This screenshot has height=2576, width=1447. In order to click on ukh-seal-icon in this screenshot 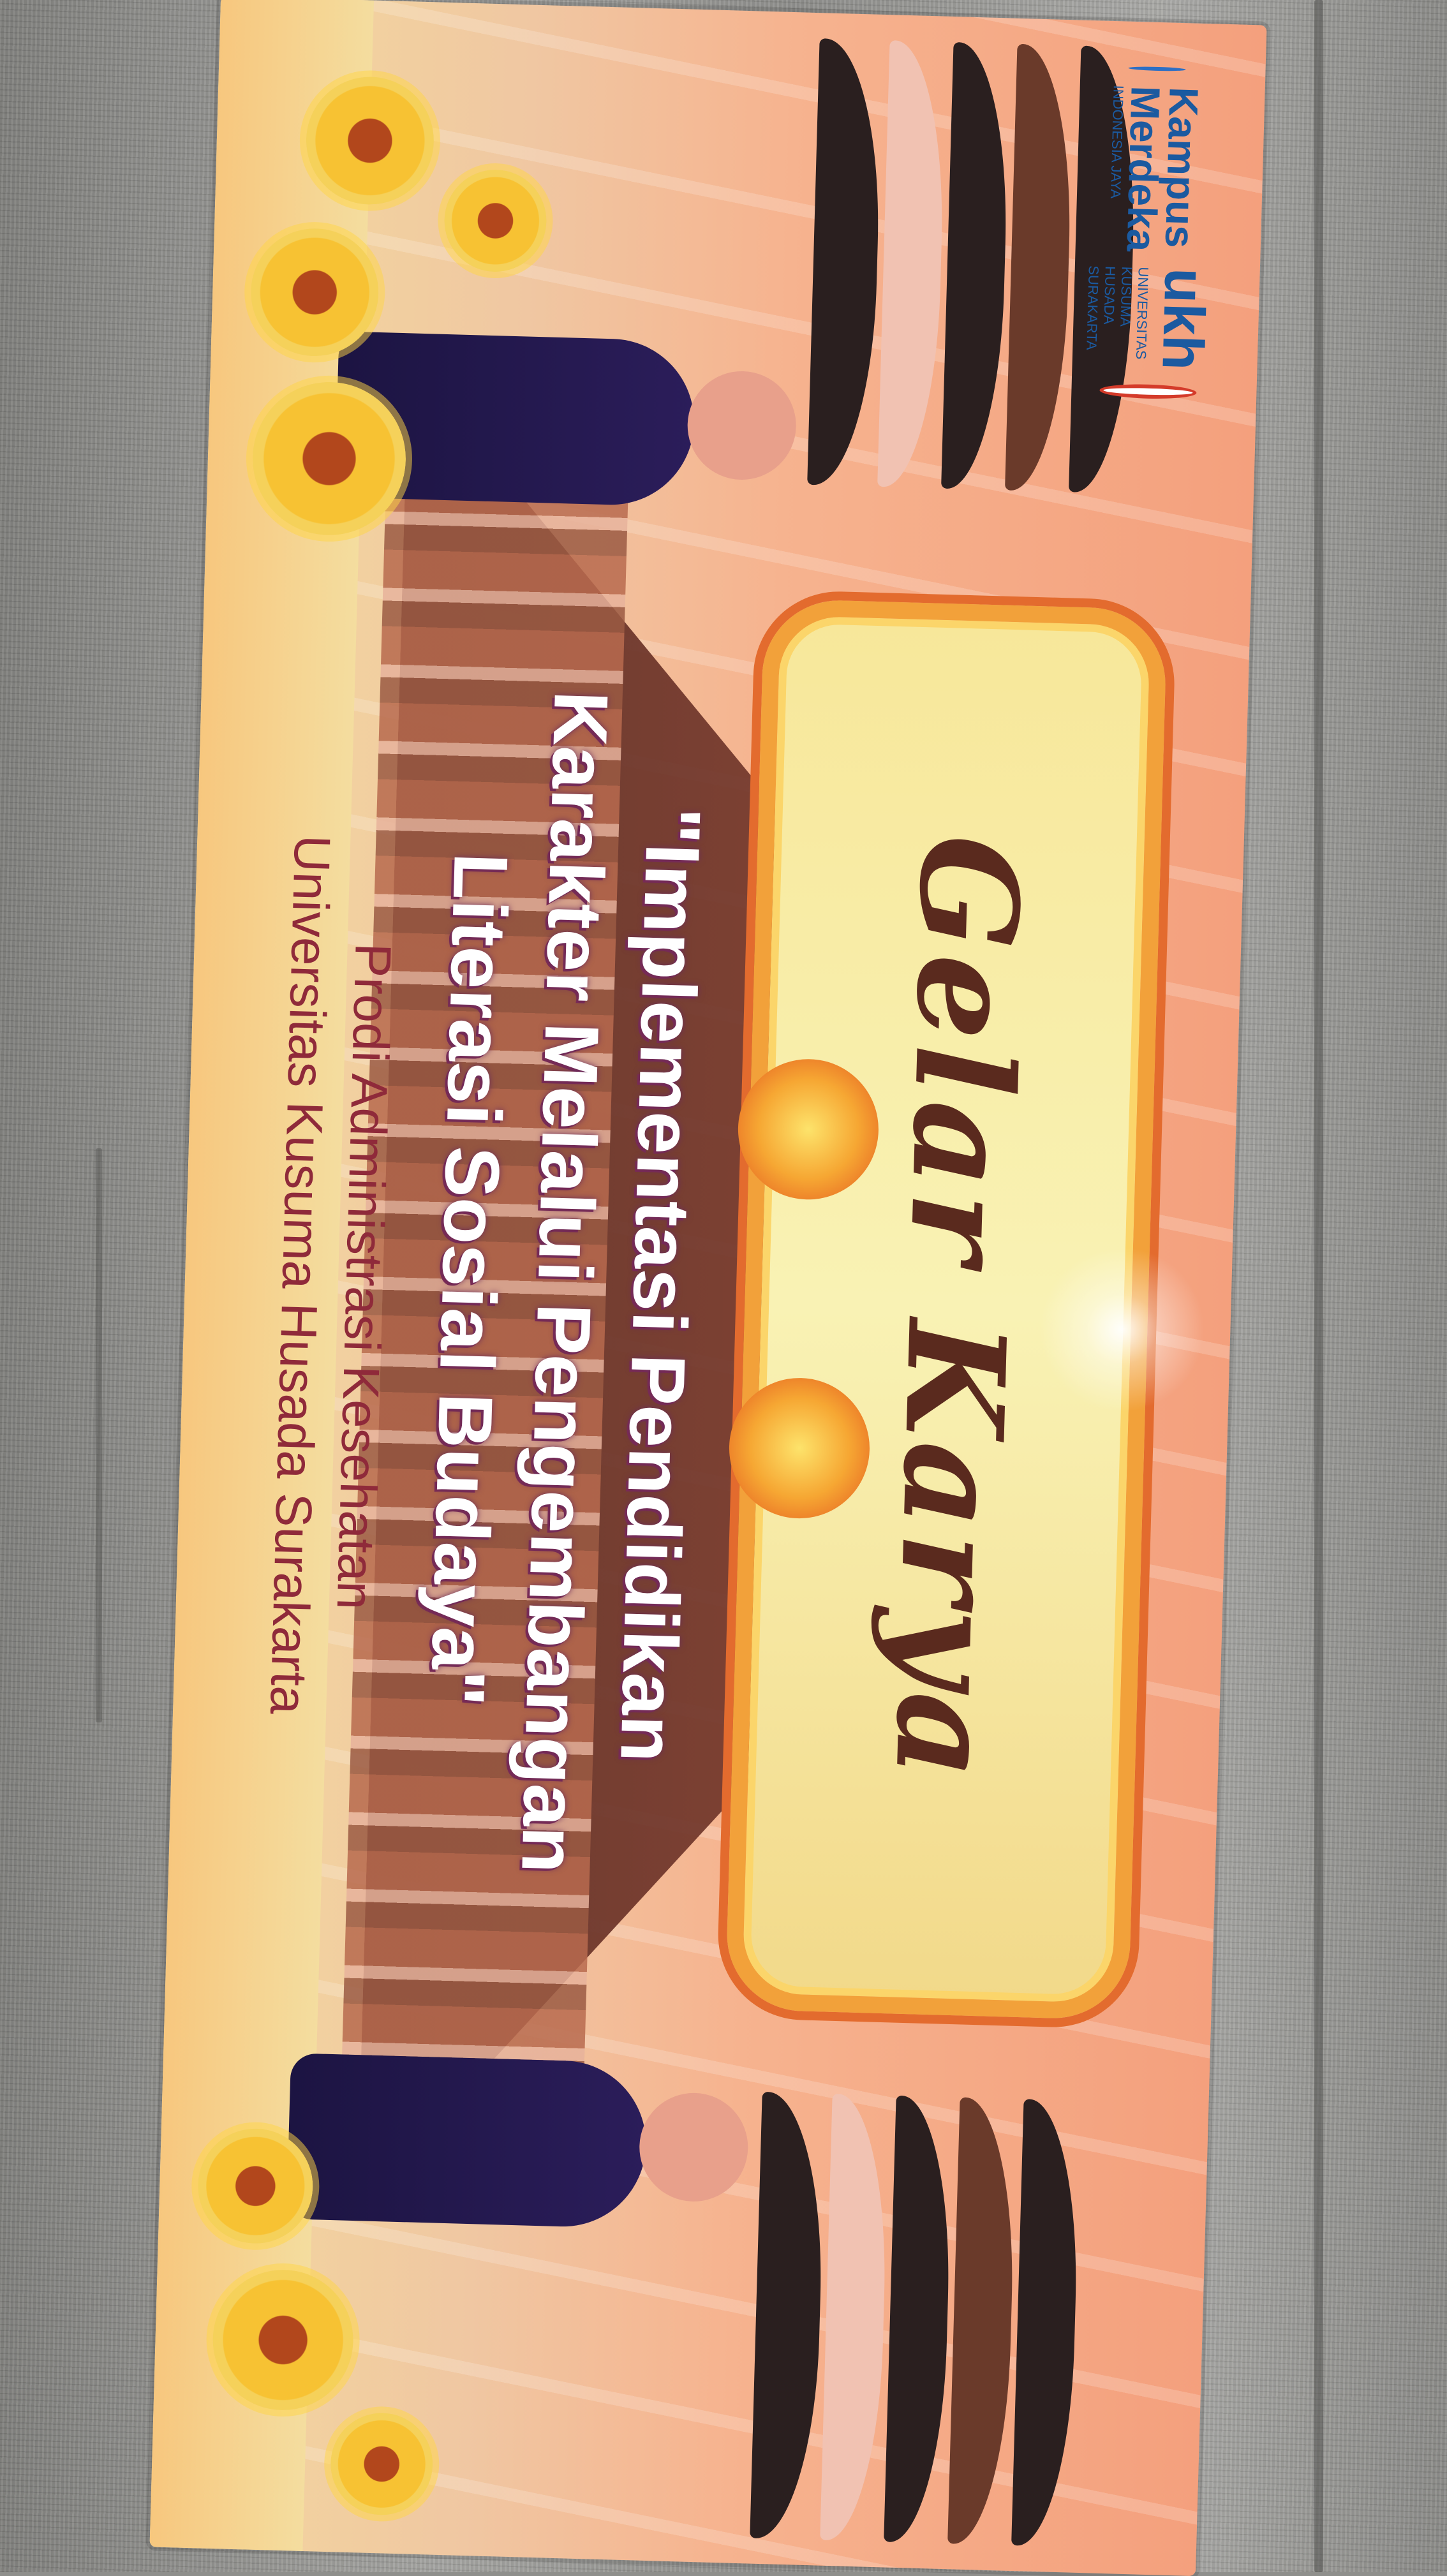, I will do `click(1148, 391)`.